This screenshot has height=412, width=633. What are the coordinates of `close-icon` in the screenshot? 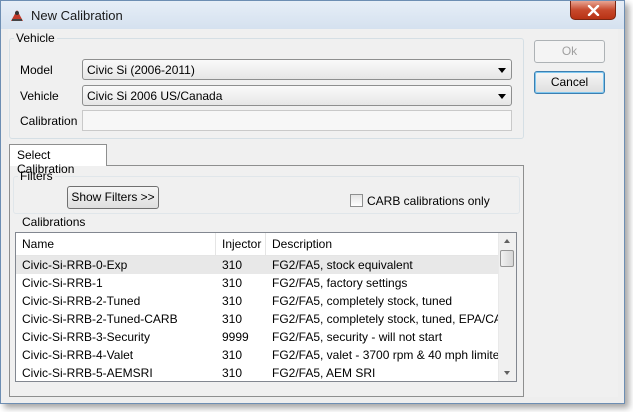 It's located at (593, 10).